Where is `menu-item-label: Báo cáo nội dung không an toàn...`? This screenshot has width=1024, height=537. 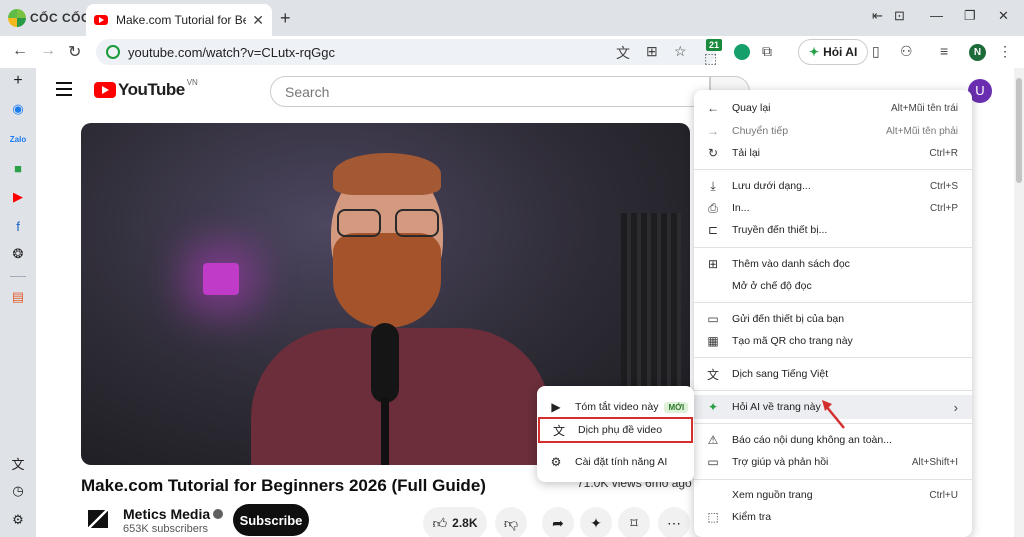
menu-item-label: Báo cáo nội dung không an toàn... is located at coordinates (812, 440).